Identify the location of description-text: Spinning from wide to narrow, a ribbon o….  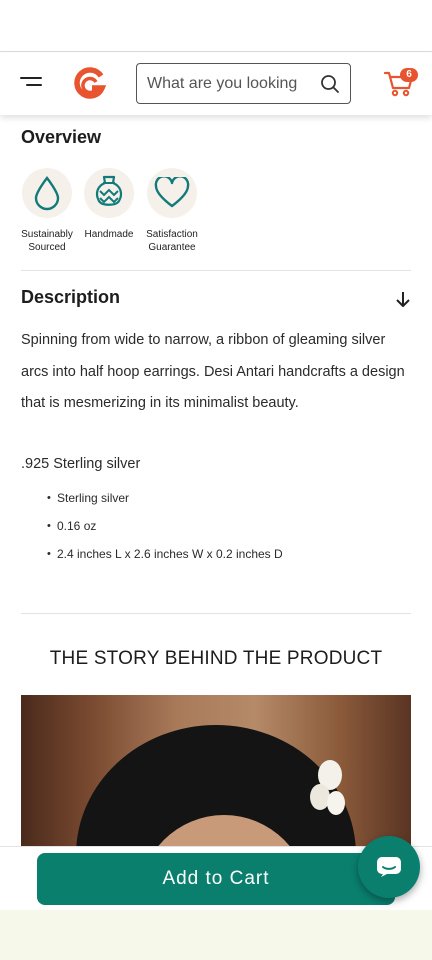
(213, 371).